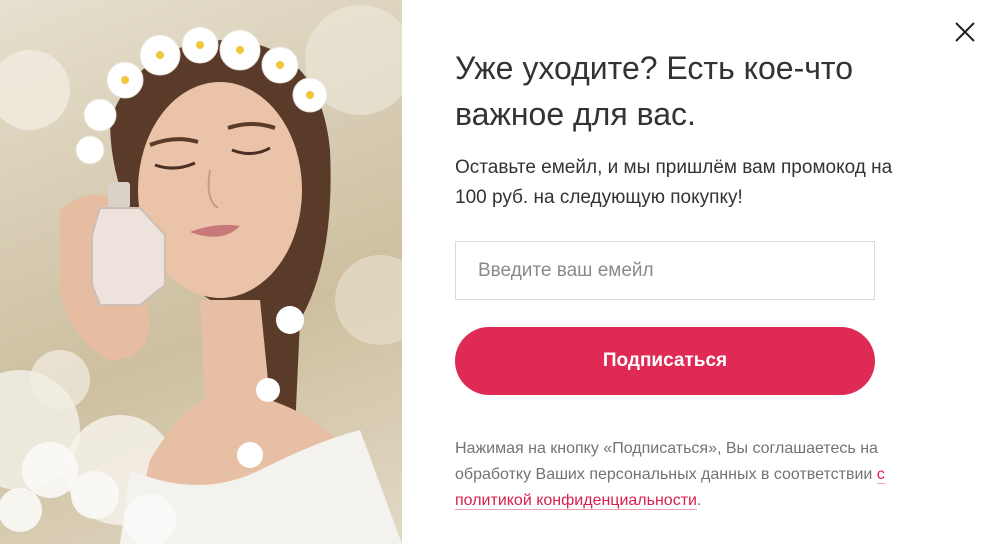 This screenshot has height=544, width=989. I want to click on email-input, so click(665, 270).